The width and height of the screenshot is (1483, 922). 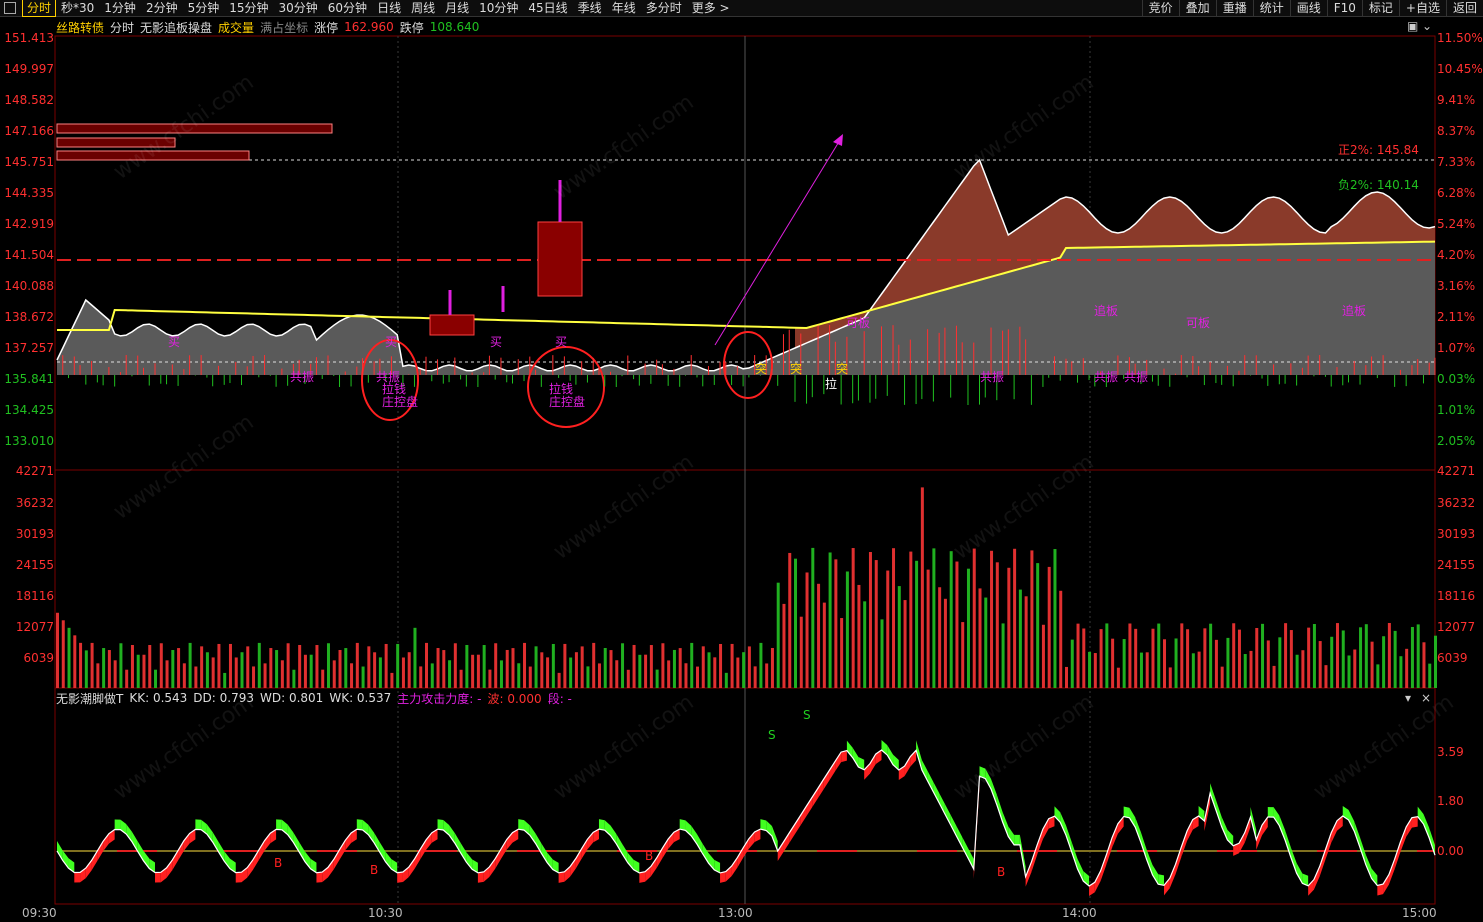 I want to click on percent-tick: 7.33%, so click(x=1456, y=162).